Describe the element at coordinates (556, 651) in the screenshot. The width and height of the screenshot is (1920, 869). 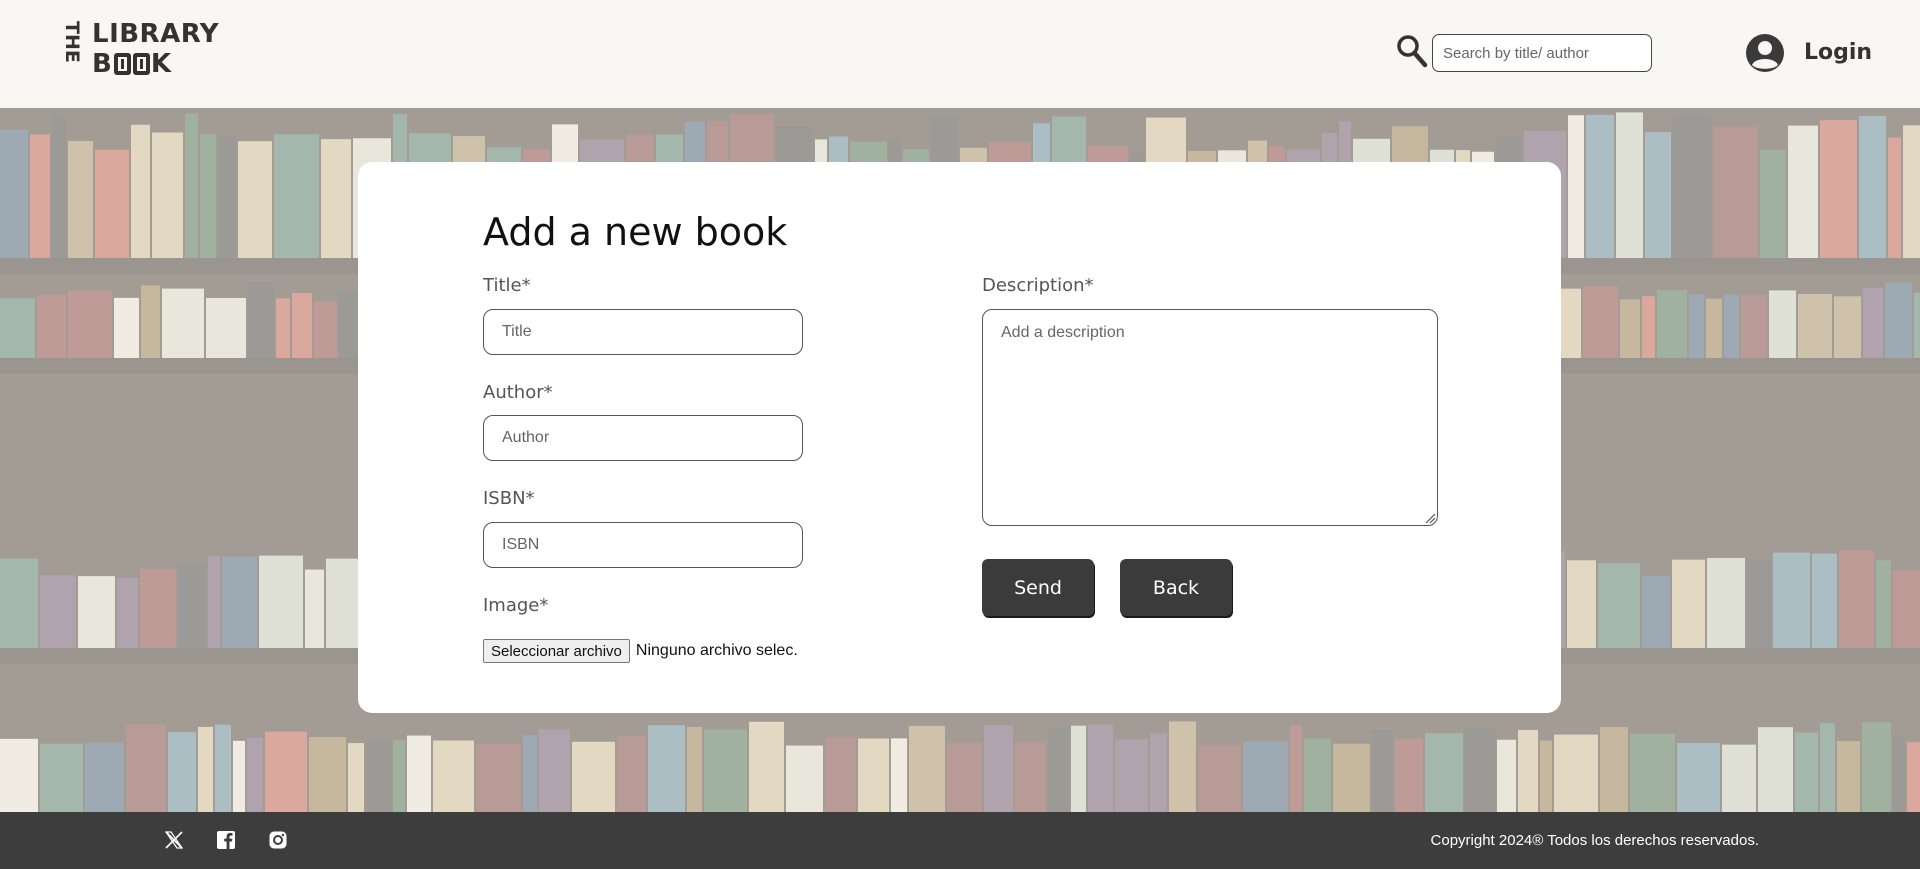
I see `choose-file-button: Seleccionar archivo` at that location.